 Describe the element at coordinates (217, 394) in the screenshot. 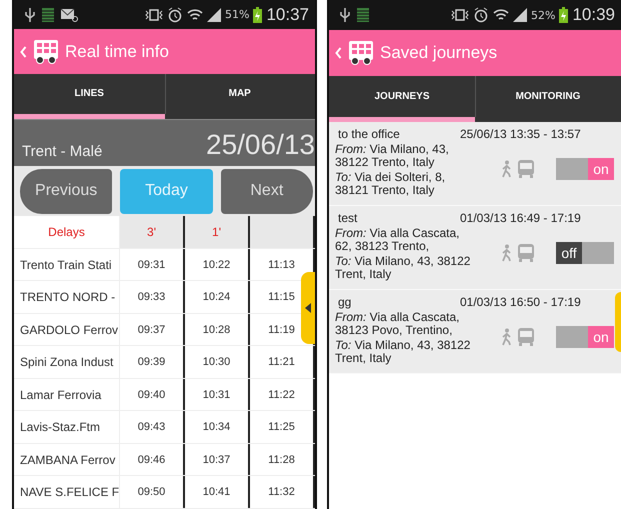

I see `table-cell: 10:31` at that location.